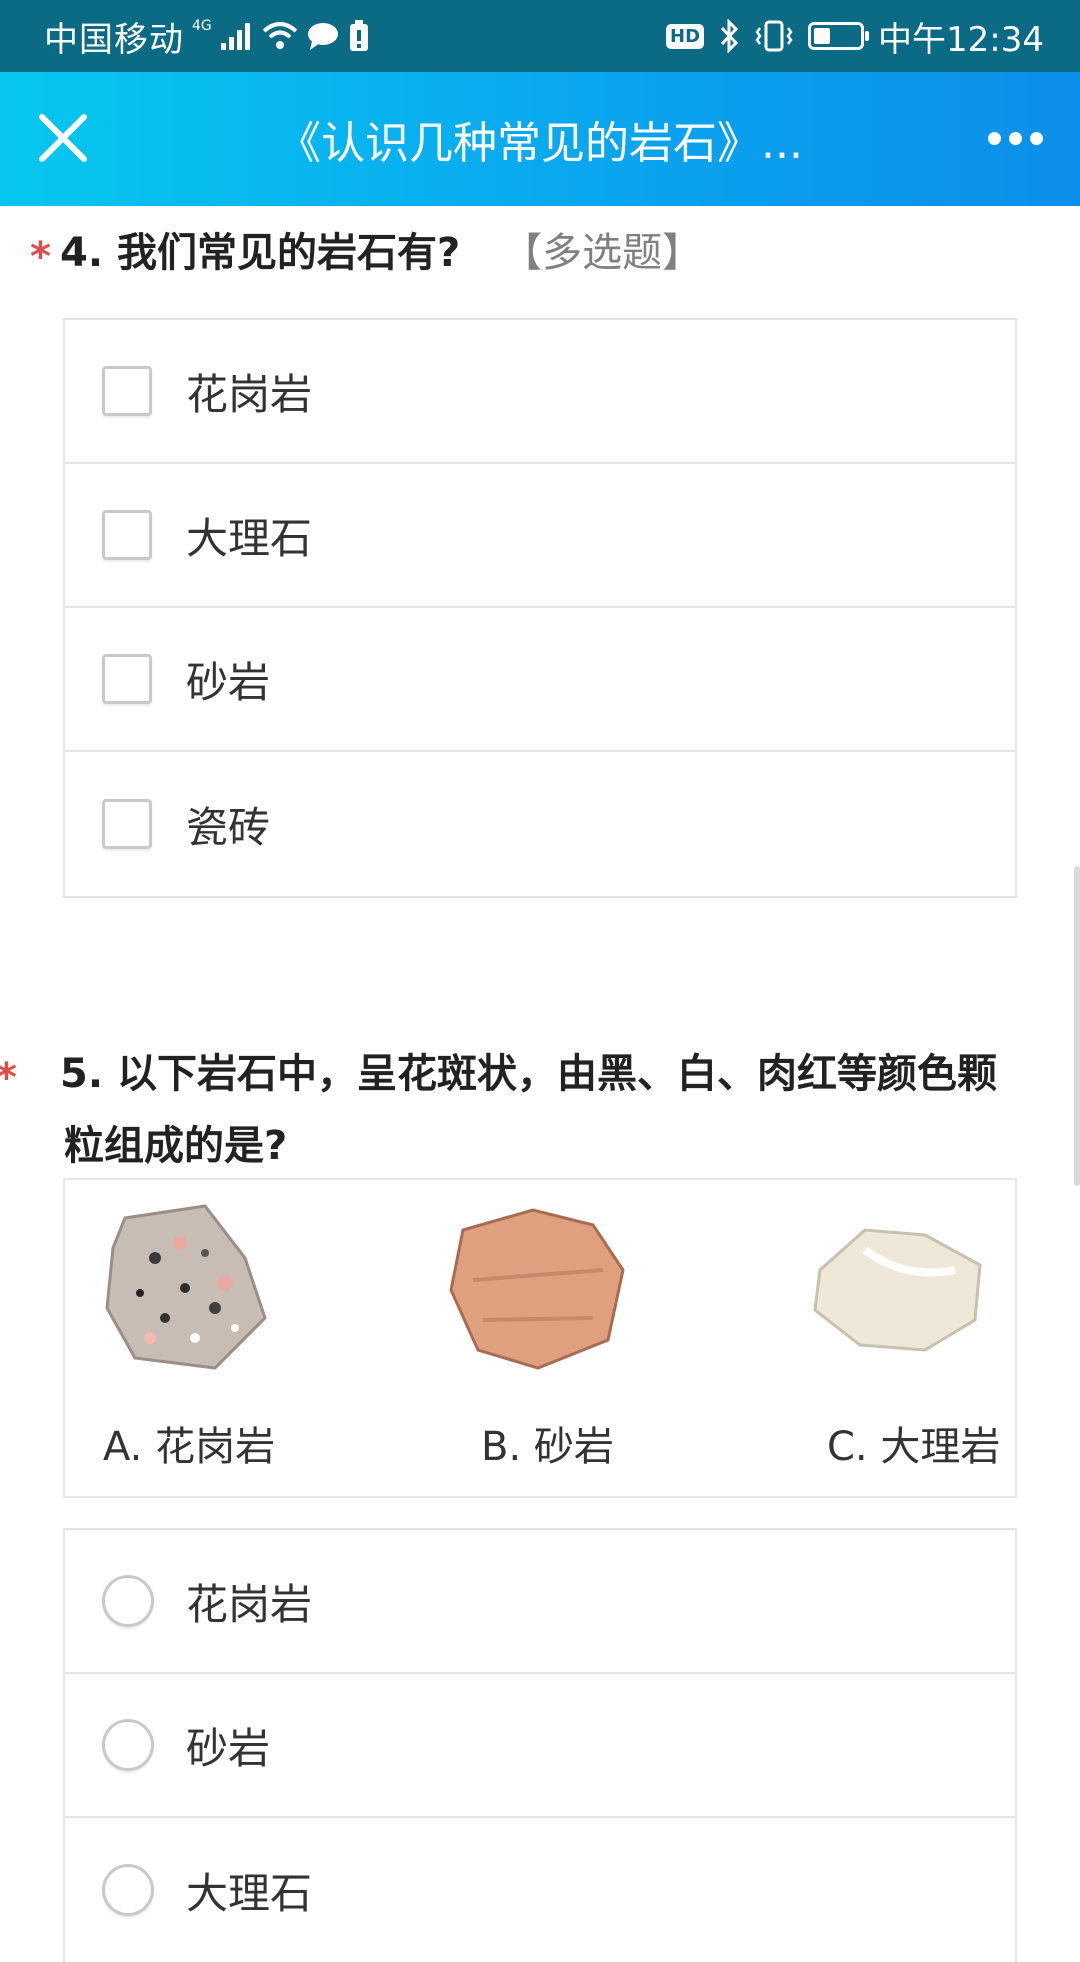  I want to click on sandstone-rock-image, so click(537, 1289).